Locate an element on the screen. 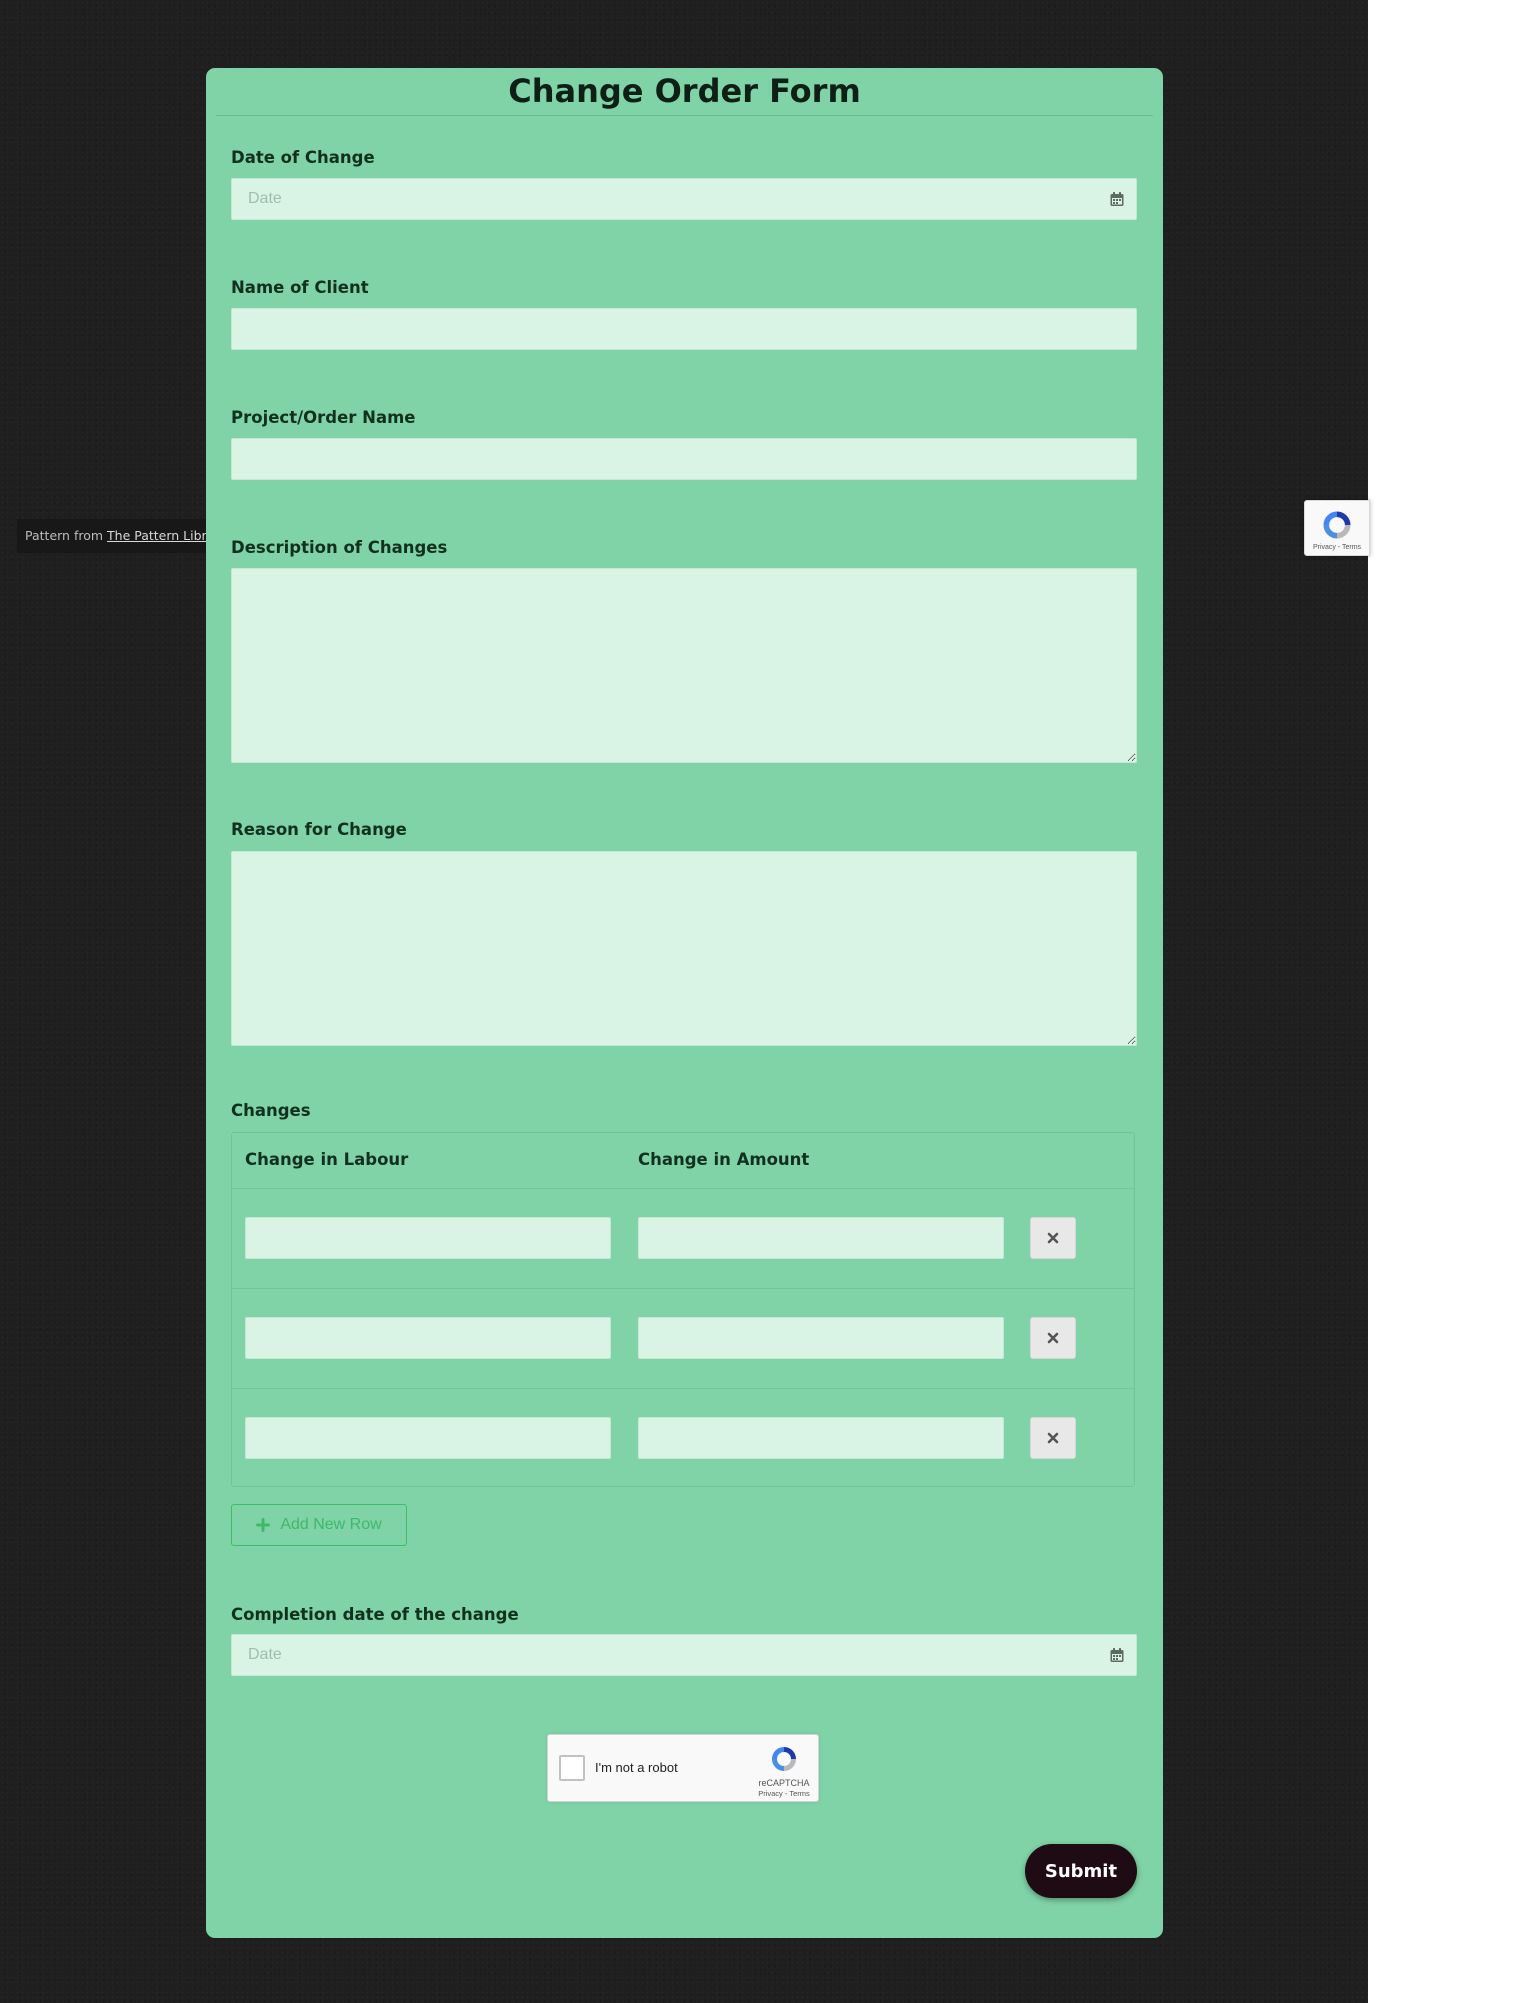 This screenshot has width=1532, height=2003. recaptcha-brand: reCAPTCHA is located at coordinates (784, 1783).